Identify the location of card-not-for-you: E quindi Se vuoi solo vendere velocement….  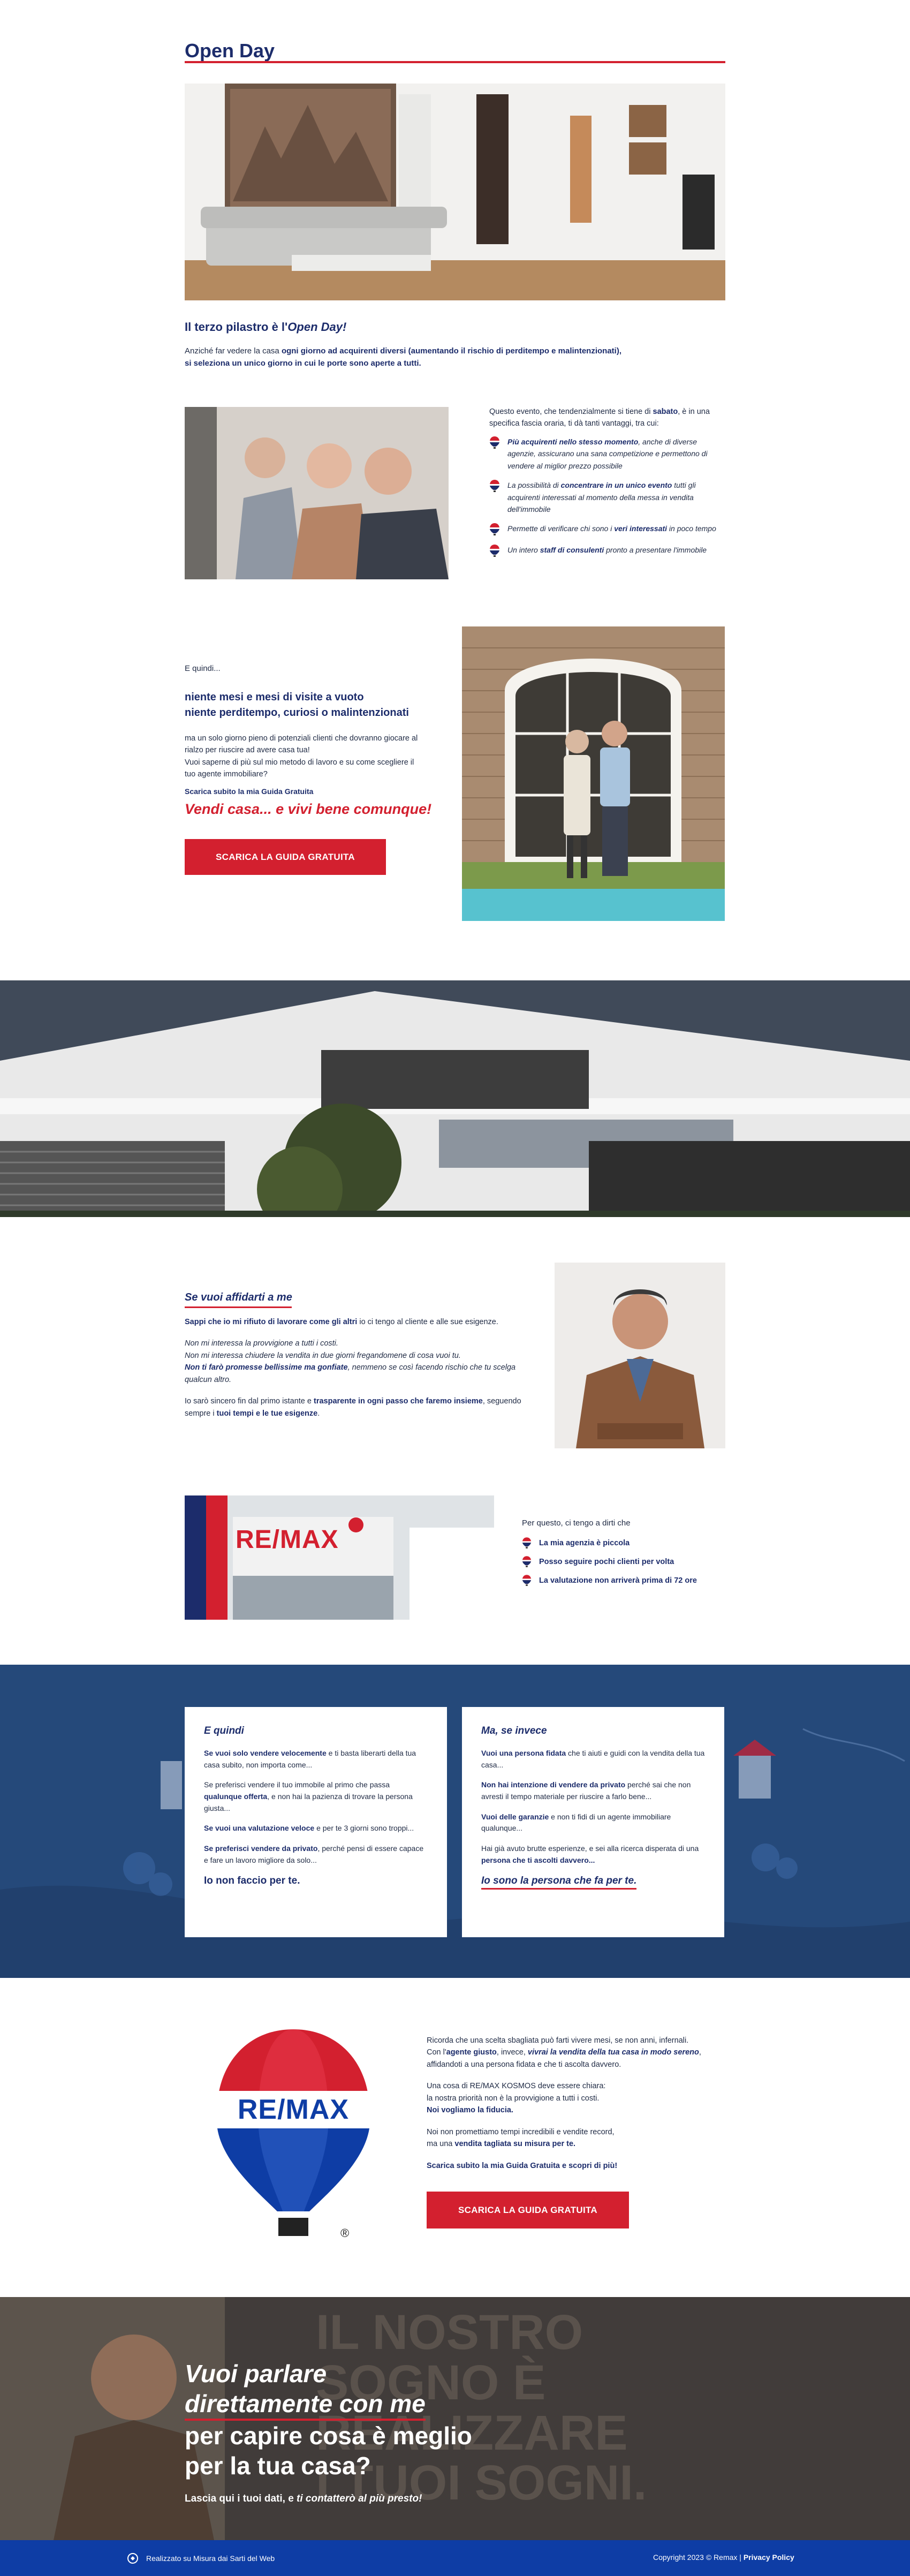
(316, 1822).